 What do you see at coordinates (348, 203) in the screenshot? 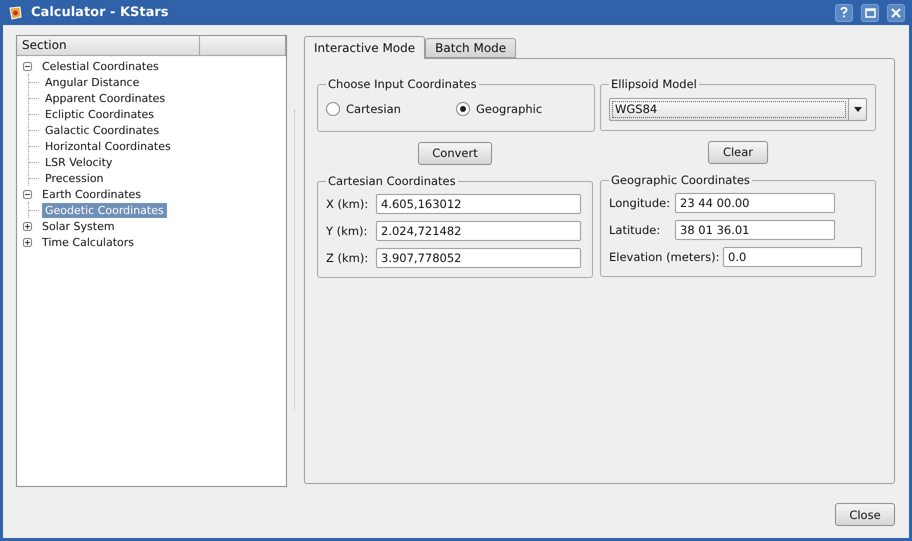
I see `field-label: X (km):` at bounding box center [348, 203].